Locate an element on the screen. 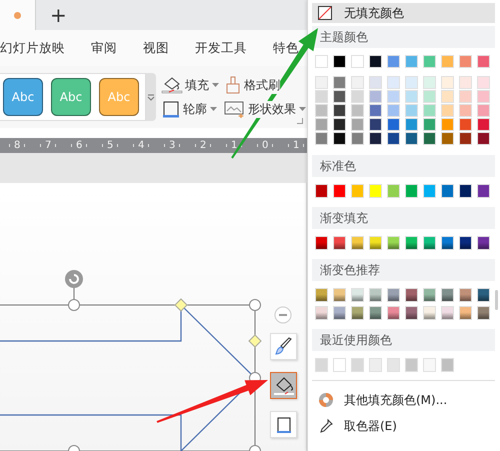  eyedropper-item: 取色器(E) is located at coordinates (403, 426).